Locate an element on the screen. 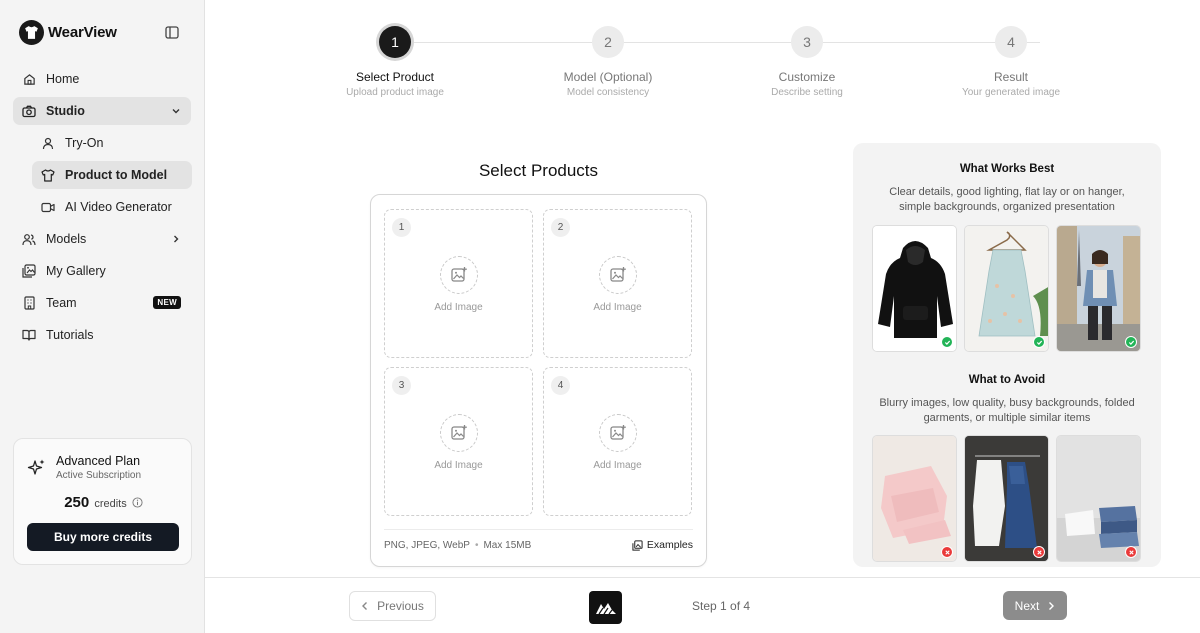 Image resolution: width=1200 pixels, height=633 pixels. brand: WearView is located at coordinates (68, 32).